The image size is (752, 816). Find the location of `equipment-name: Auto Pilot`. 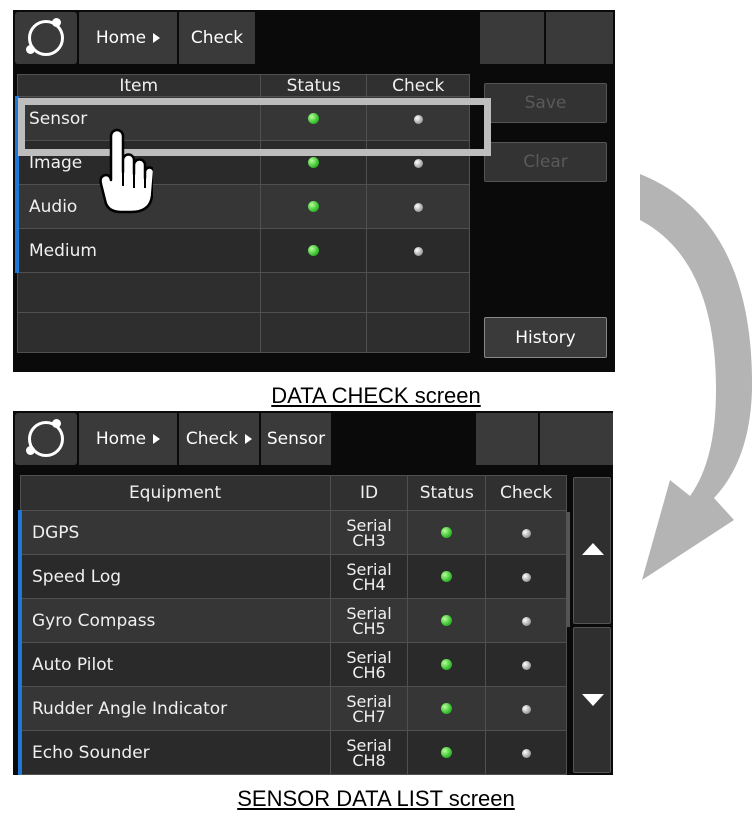

equipment-name: Auto Pilot is located at coordinates (174, 664).